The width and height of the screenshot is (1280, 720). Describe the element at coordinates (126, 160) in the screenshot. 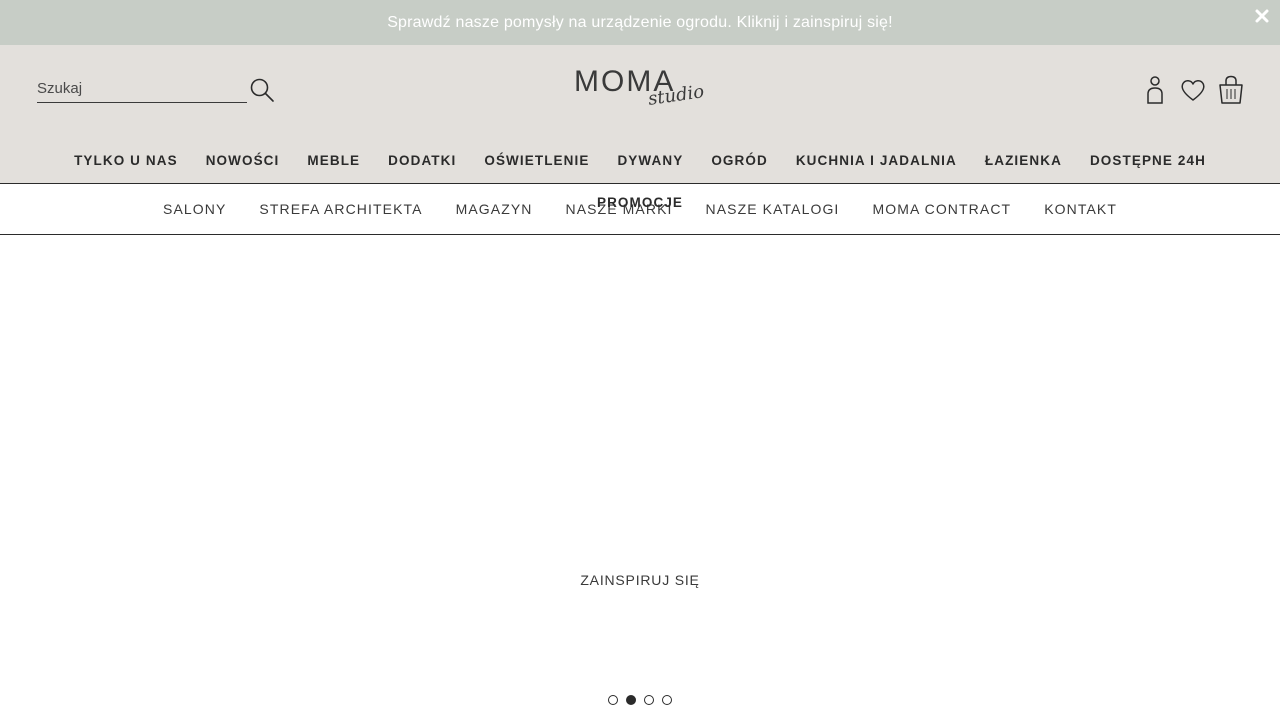

I see `nav-item-tylko-u-nas: TYLKO U NAS` at that location.